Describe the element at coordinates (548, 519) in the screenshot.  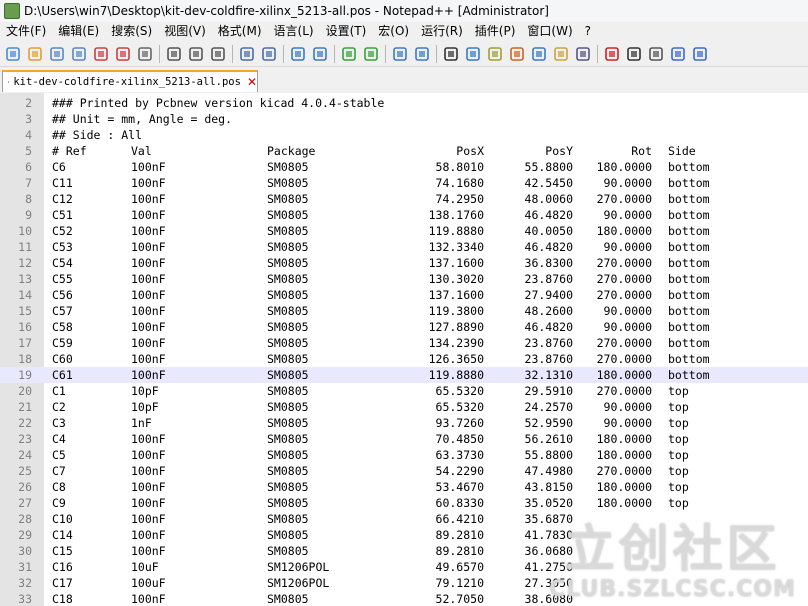
I see `cell-posy: 35.6870` at that location.